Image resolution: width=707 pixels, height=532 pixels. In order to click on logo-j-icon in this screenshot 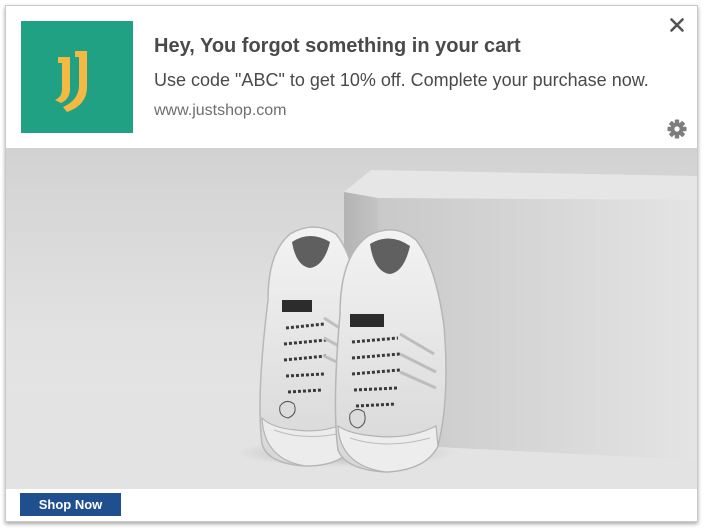, I will do `click(71, 81)`.